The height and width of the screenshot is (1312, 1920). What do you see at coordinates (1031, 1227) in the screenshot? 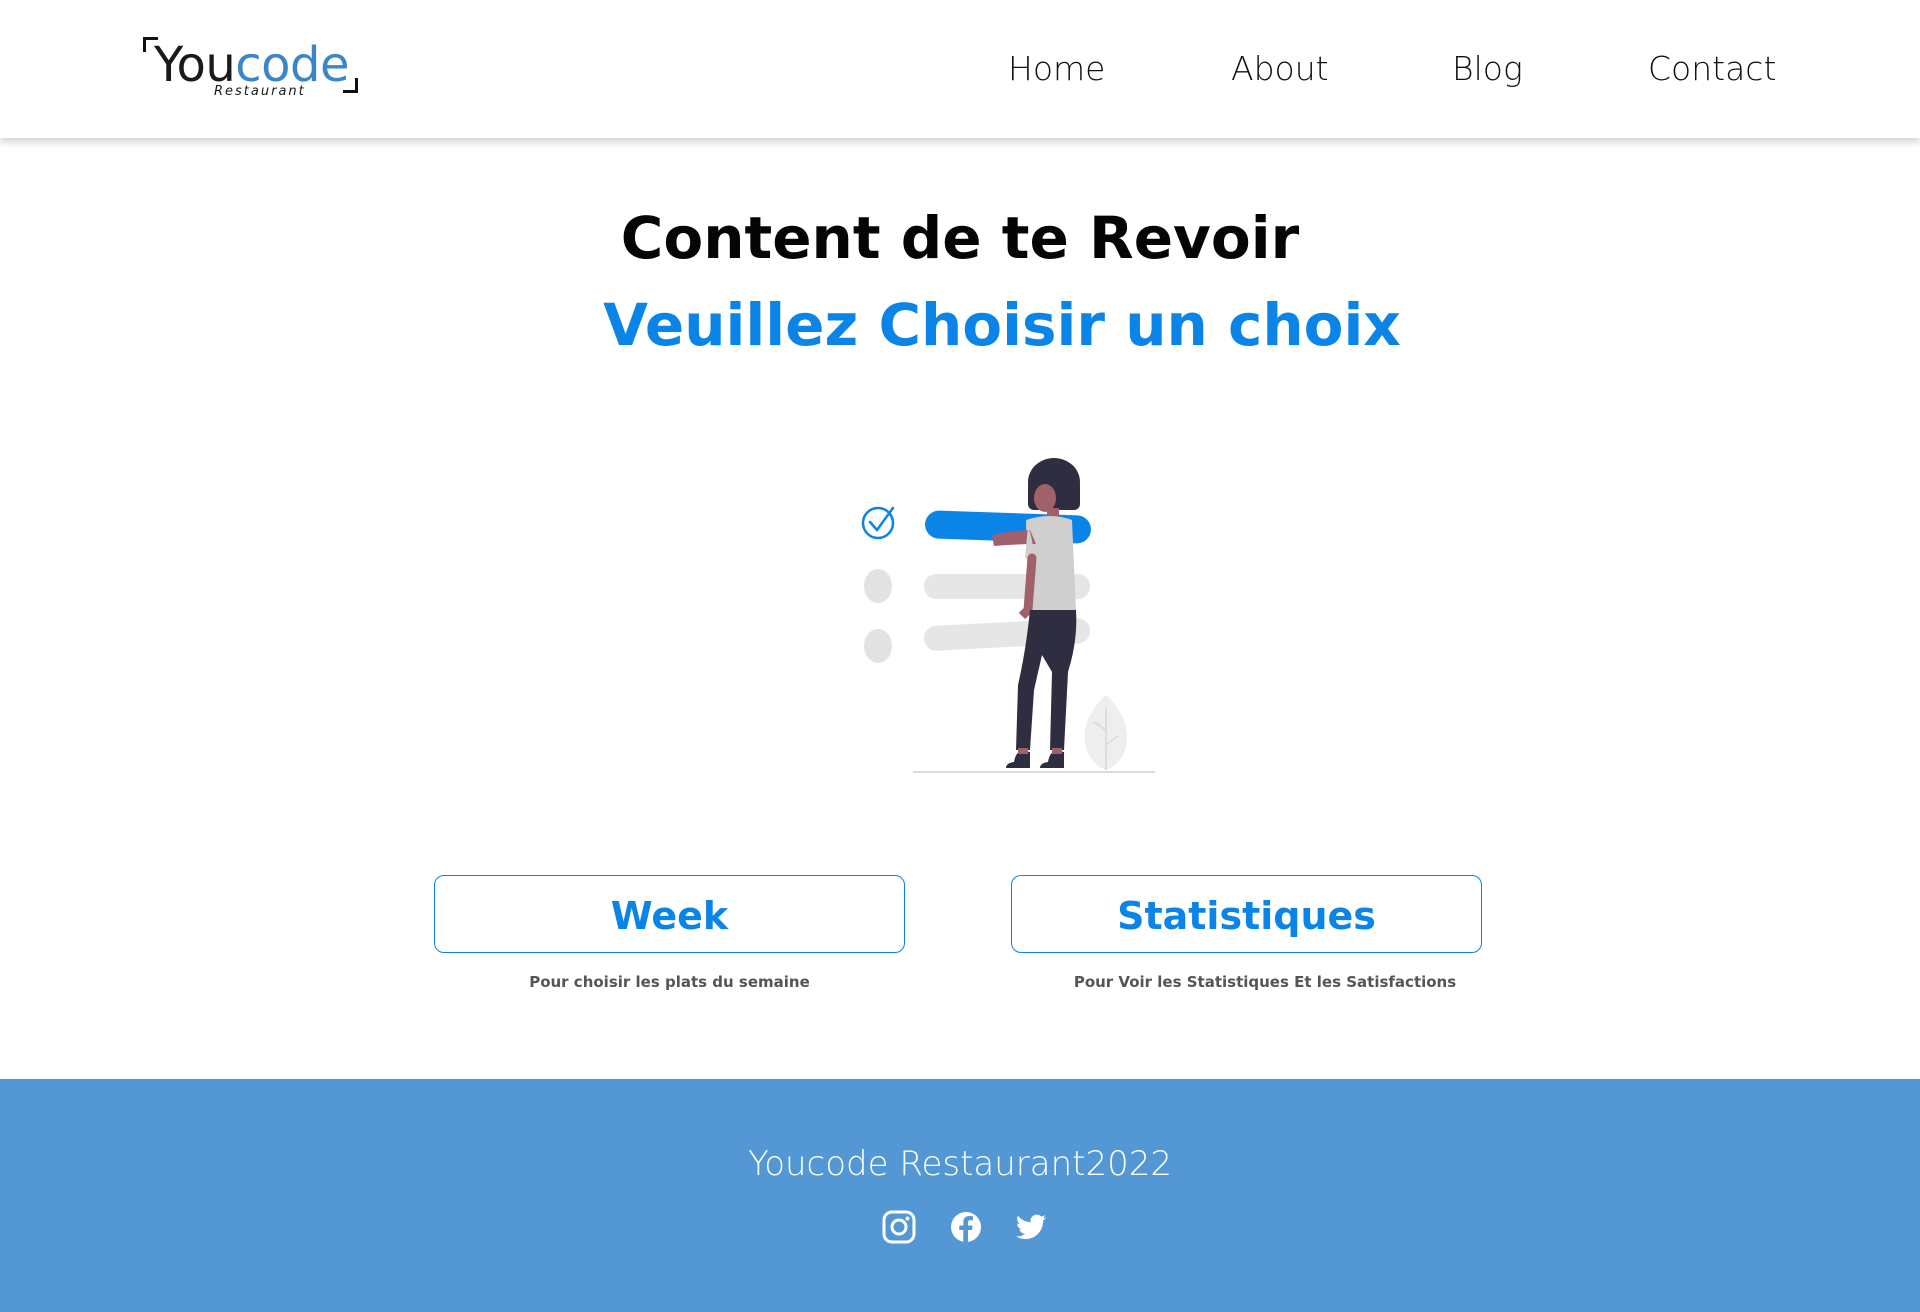
I see `twitter-icon` at bounding box center [1031, 1227].